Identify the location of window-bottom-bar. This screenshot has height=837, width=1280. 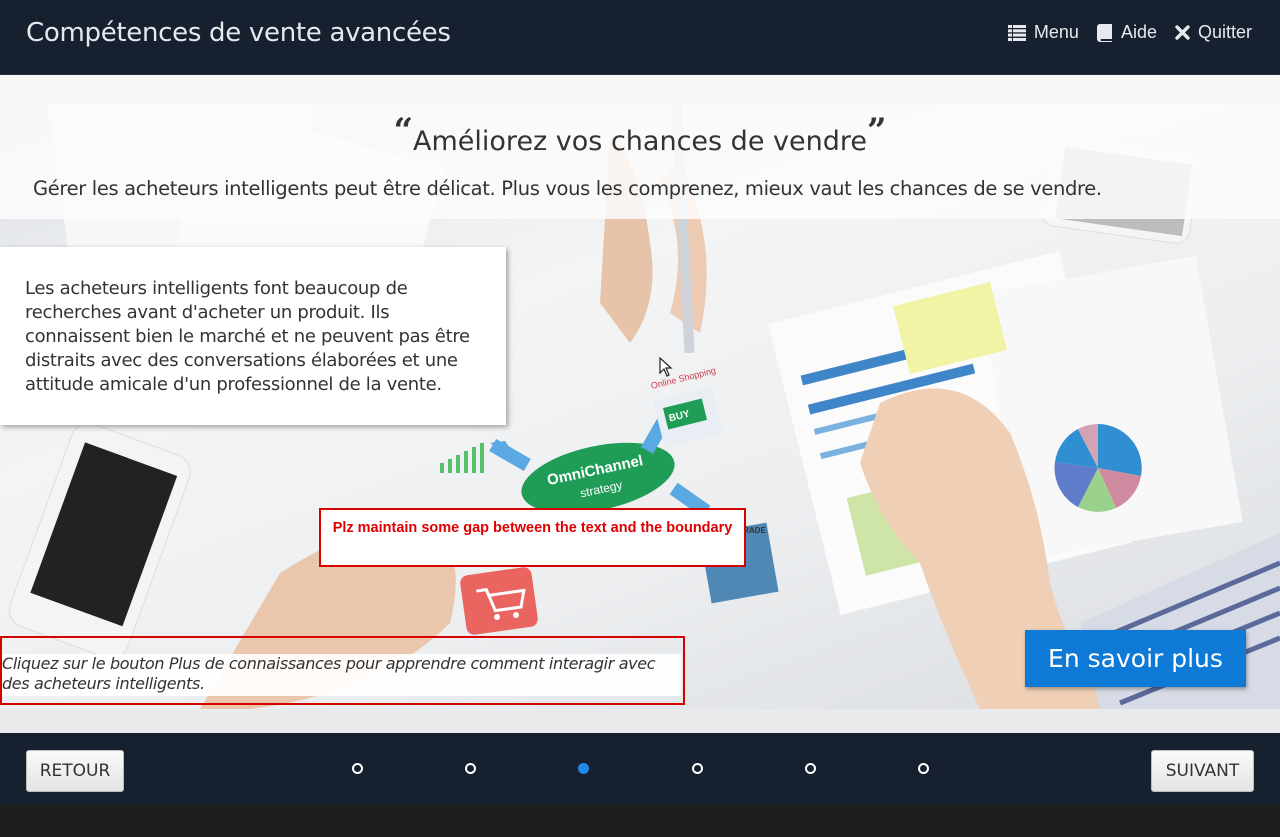
(640, 821).